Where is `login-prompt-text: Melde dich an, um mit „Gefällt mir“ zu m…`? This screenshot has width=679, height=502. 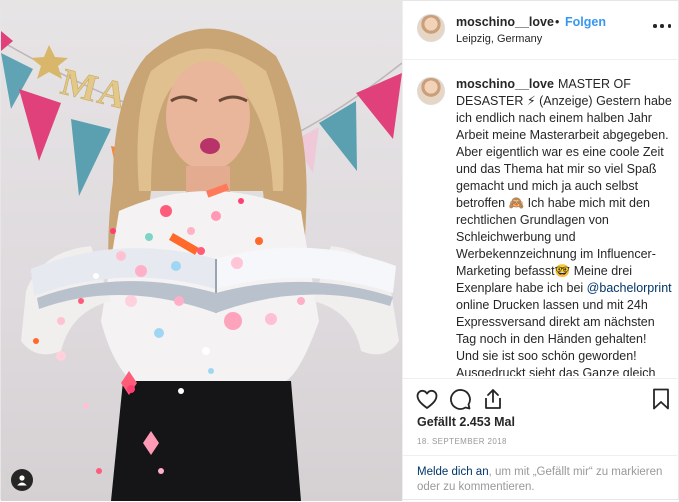
login-prompt-text: Melde dich an, um mit „Gefällt mir“ zu m… is located at coordinates (545, 480).